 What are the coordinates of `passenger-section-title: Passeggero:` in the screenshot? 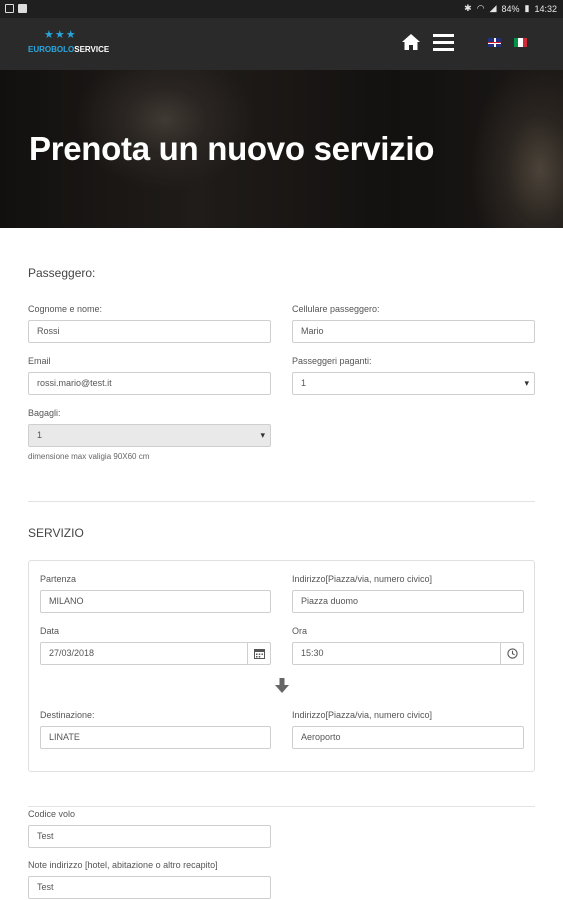 It's located at (62, 273).